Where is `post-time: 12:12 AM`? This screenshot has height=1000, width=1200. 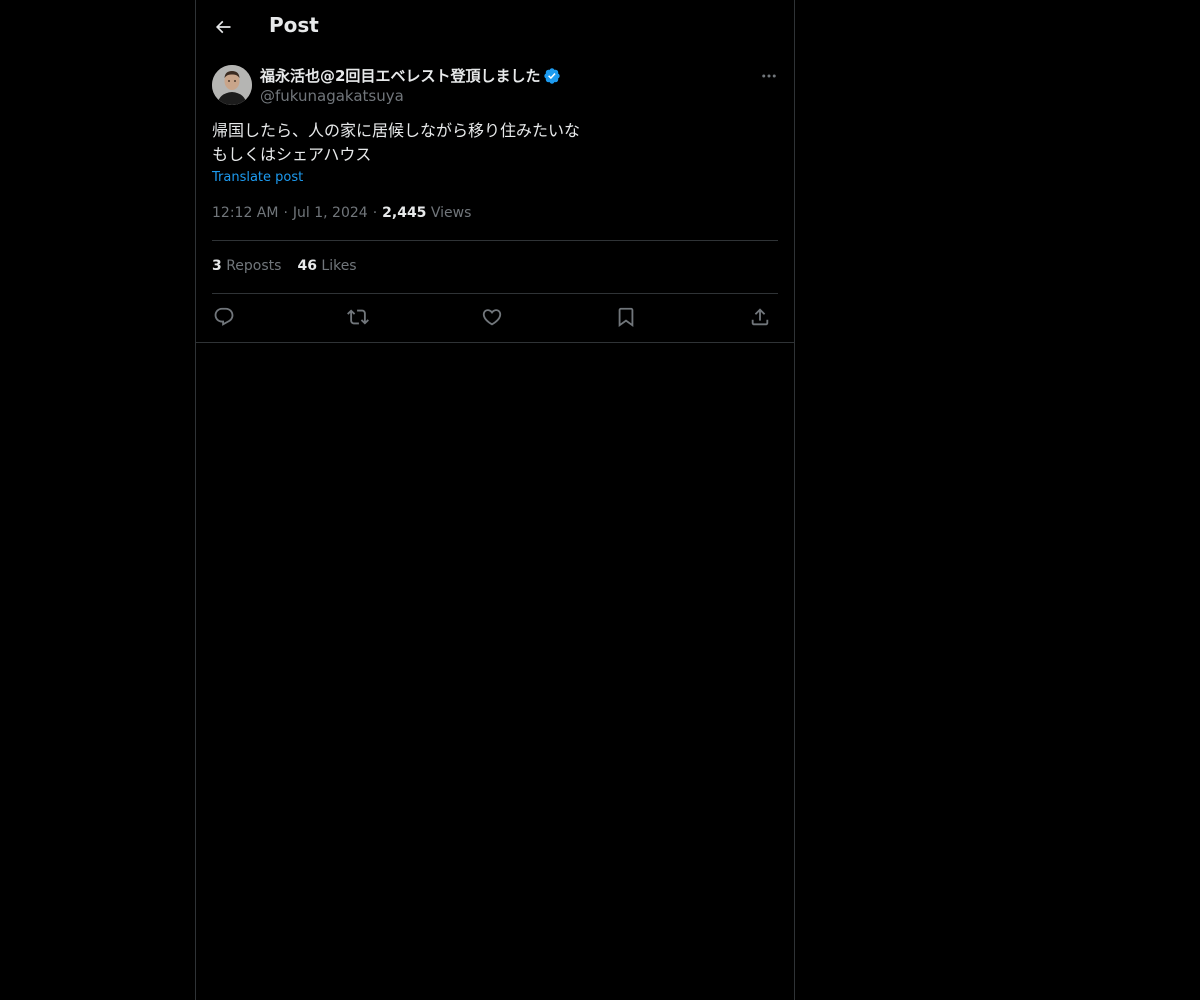 post-time: 12:12 AM is located at coordinates (245, 213).